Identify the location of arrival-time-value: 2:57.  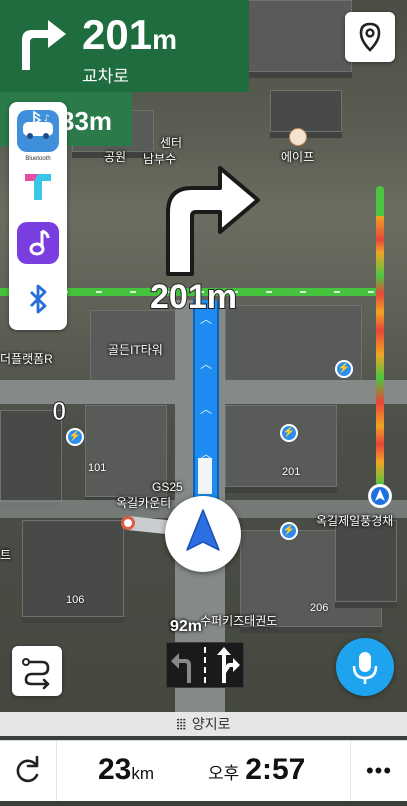
(275, 769).